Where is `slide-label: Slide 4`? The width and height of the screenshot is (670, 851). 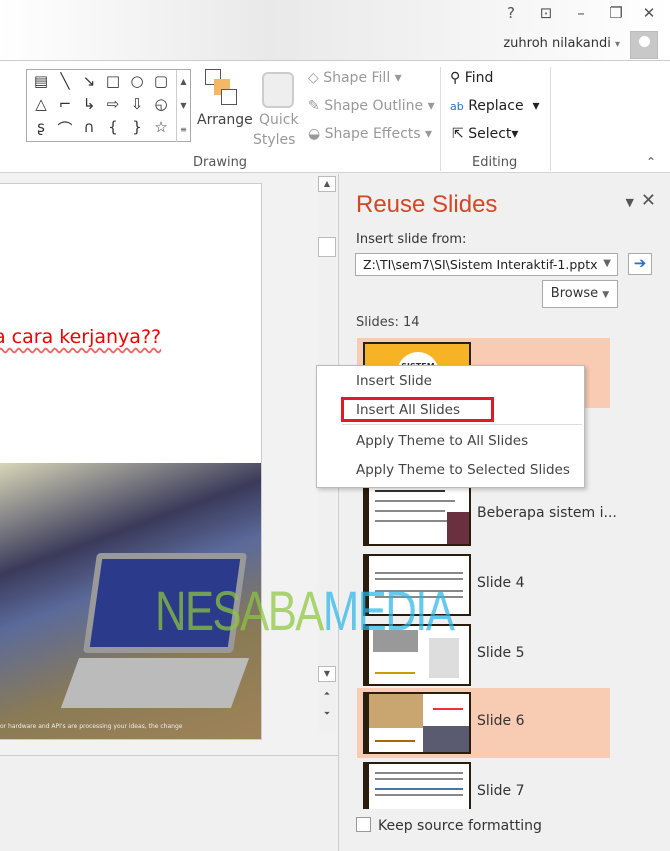
slide-label: Slide 4 is located at coordinates (501, 583).